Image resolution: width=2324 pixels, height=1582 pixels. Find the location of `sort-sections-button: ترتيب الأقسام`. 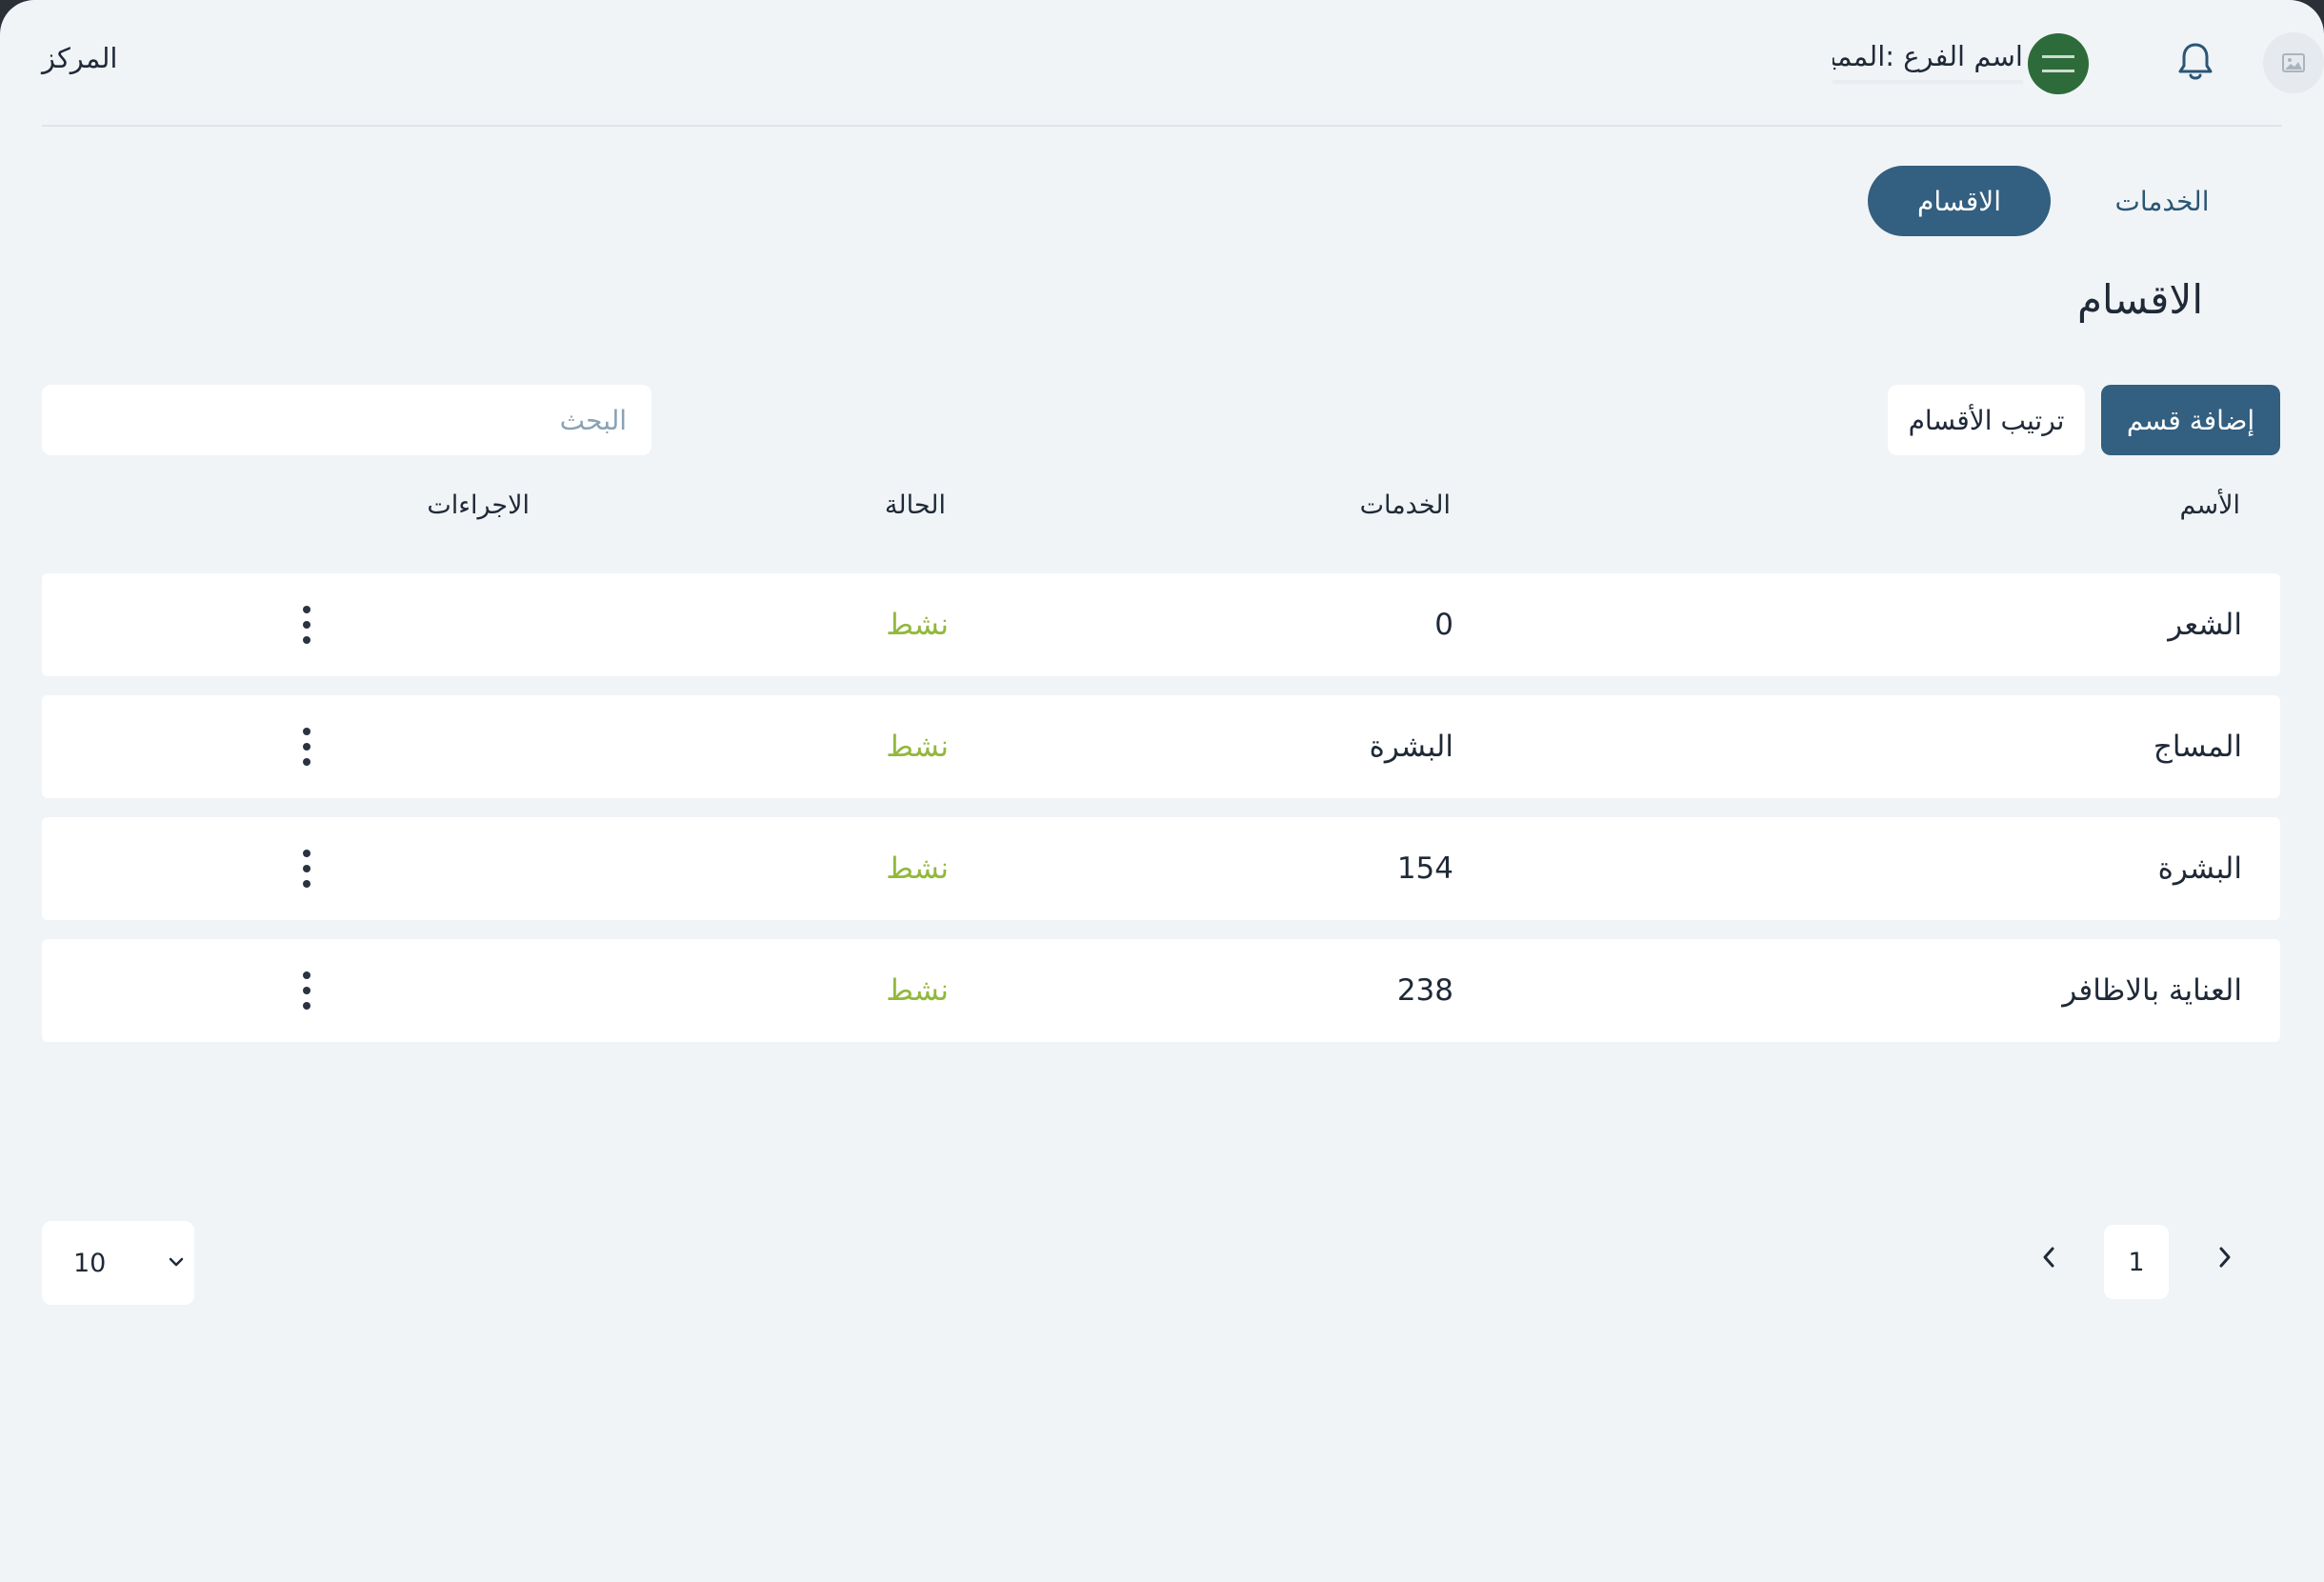

sort-sections-button: ترتيب الأقسام is located at coordinates (1986, 420).